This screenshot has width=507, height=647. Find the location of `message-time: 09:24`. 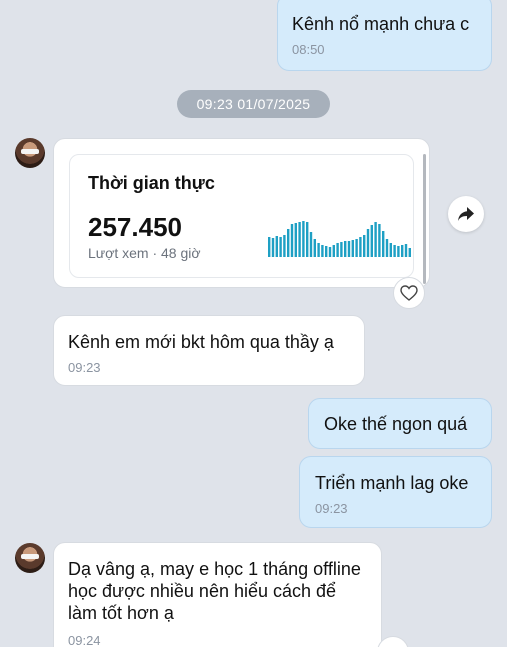

message-time: 09:24 is located at coordinates (84, 640).